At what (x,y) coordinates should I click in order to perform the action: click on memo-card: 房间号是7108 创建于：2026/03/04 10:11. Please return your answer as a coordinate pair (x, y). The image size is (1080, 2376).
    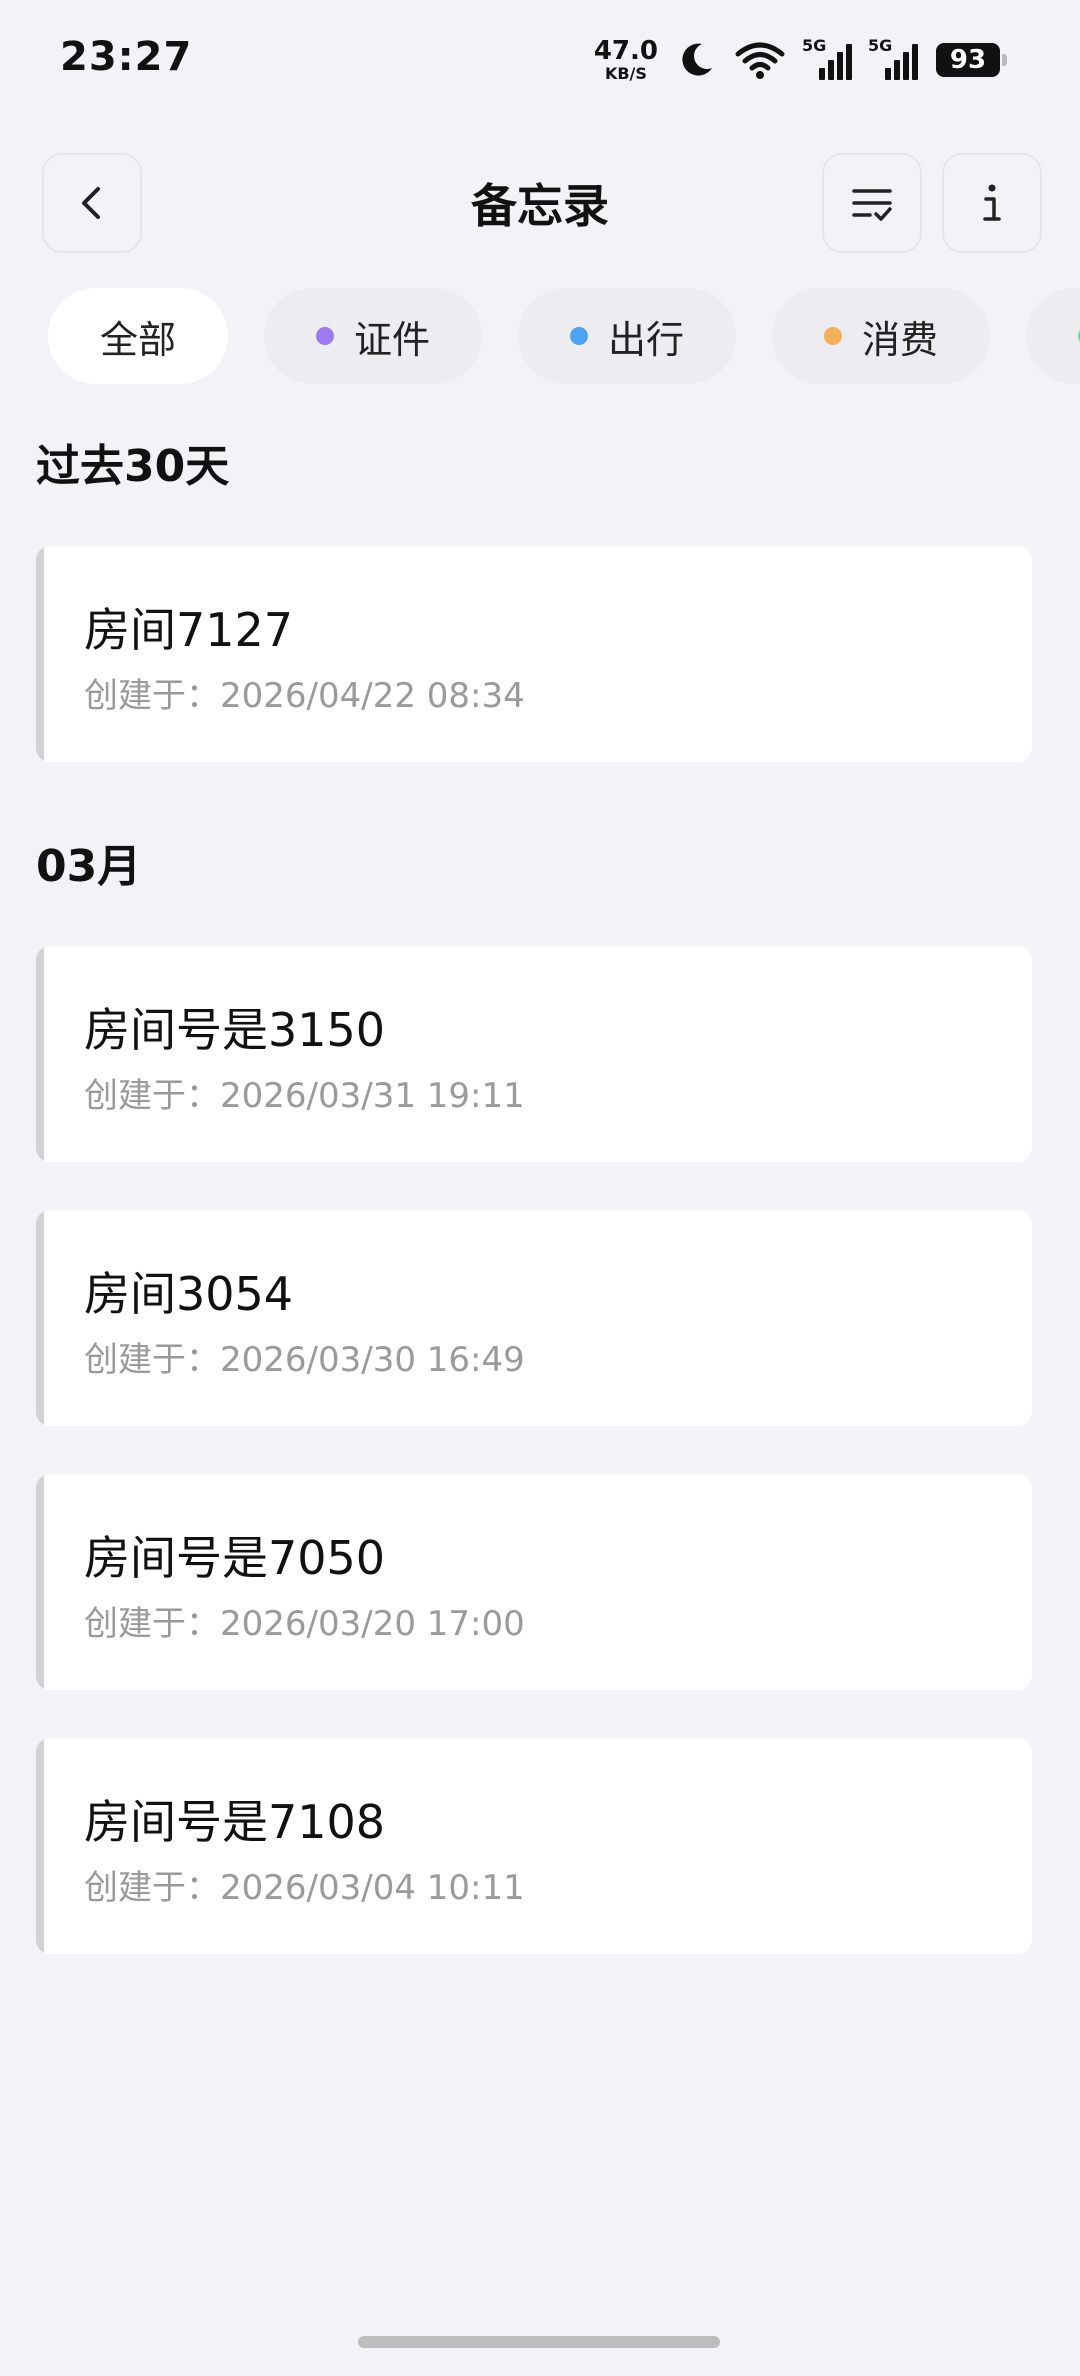
    Looking at the image, I should click on (534, 1846).